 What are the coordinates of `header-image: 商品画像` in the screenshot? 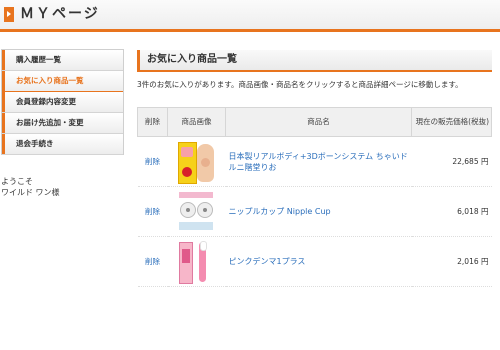 It's located at (196, 122).